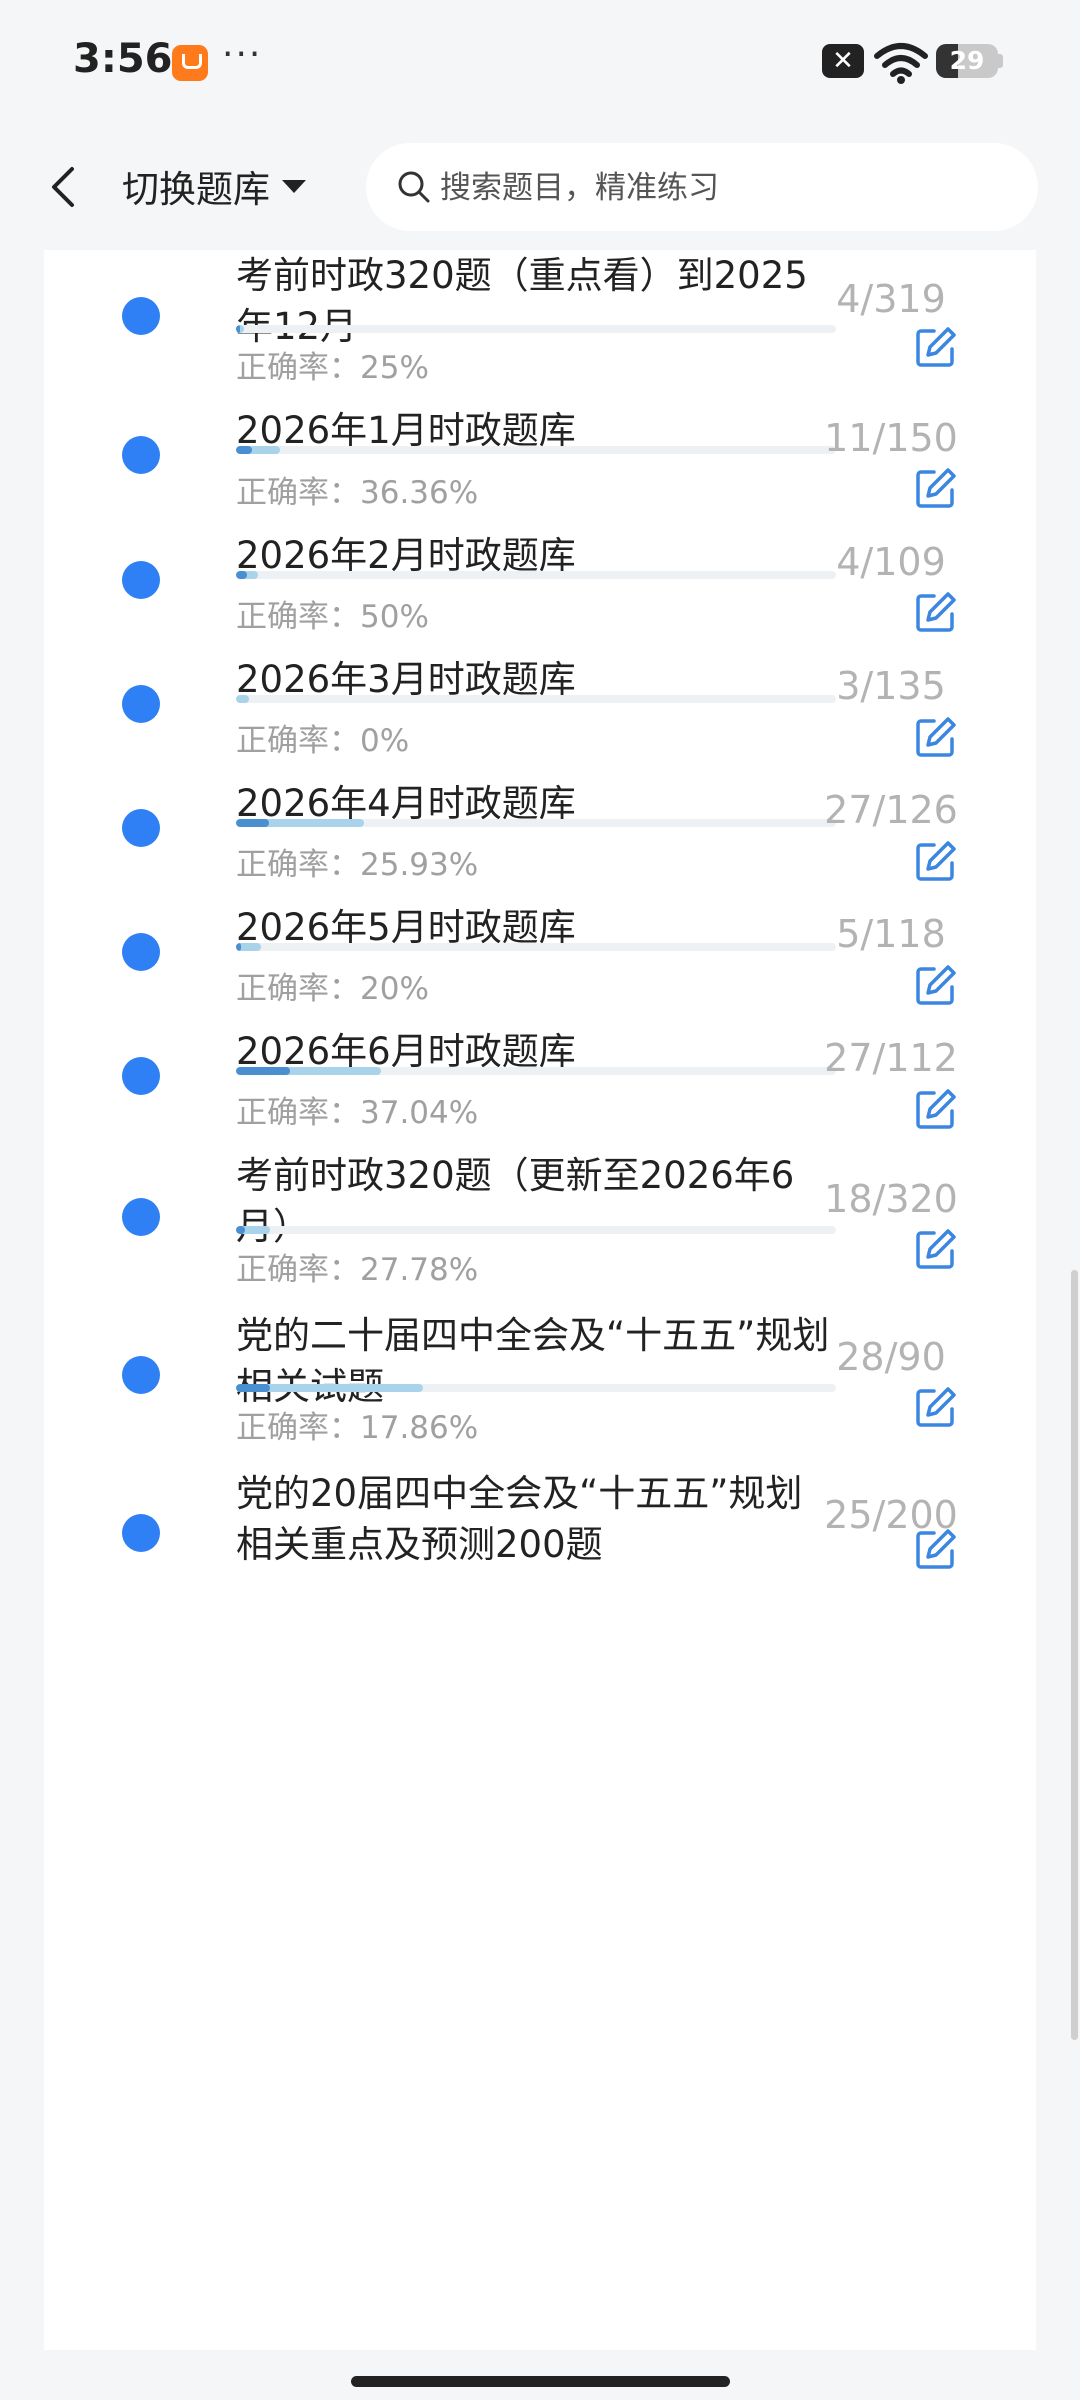  I want to click on app-notification-icon, so click(190, 63).